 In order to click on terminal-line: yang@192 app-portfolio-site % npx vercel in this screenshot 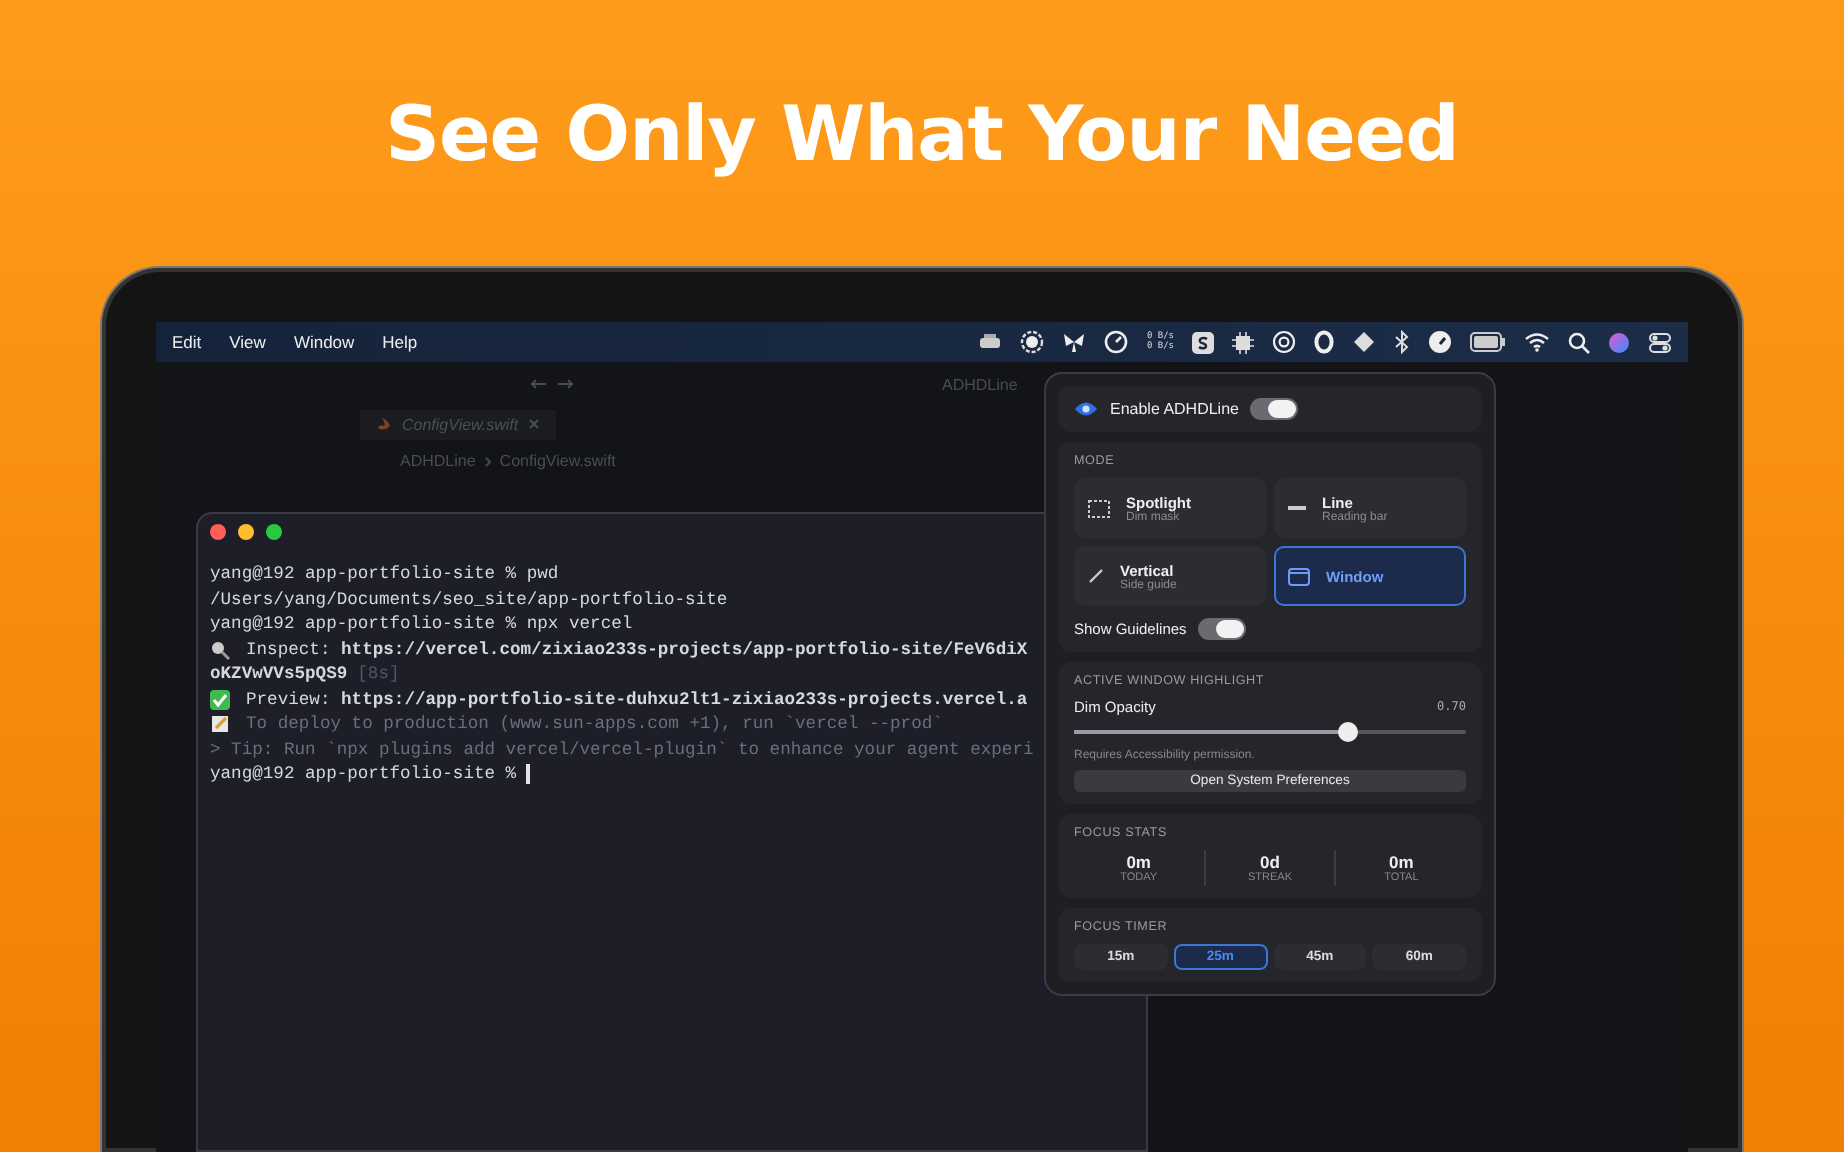, I will do `click(421, 624)`.